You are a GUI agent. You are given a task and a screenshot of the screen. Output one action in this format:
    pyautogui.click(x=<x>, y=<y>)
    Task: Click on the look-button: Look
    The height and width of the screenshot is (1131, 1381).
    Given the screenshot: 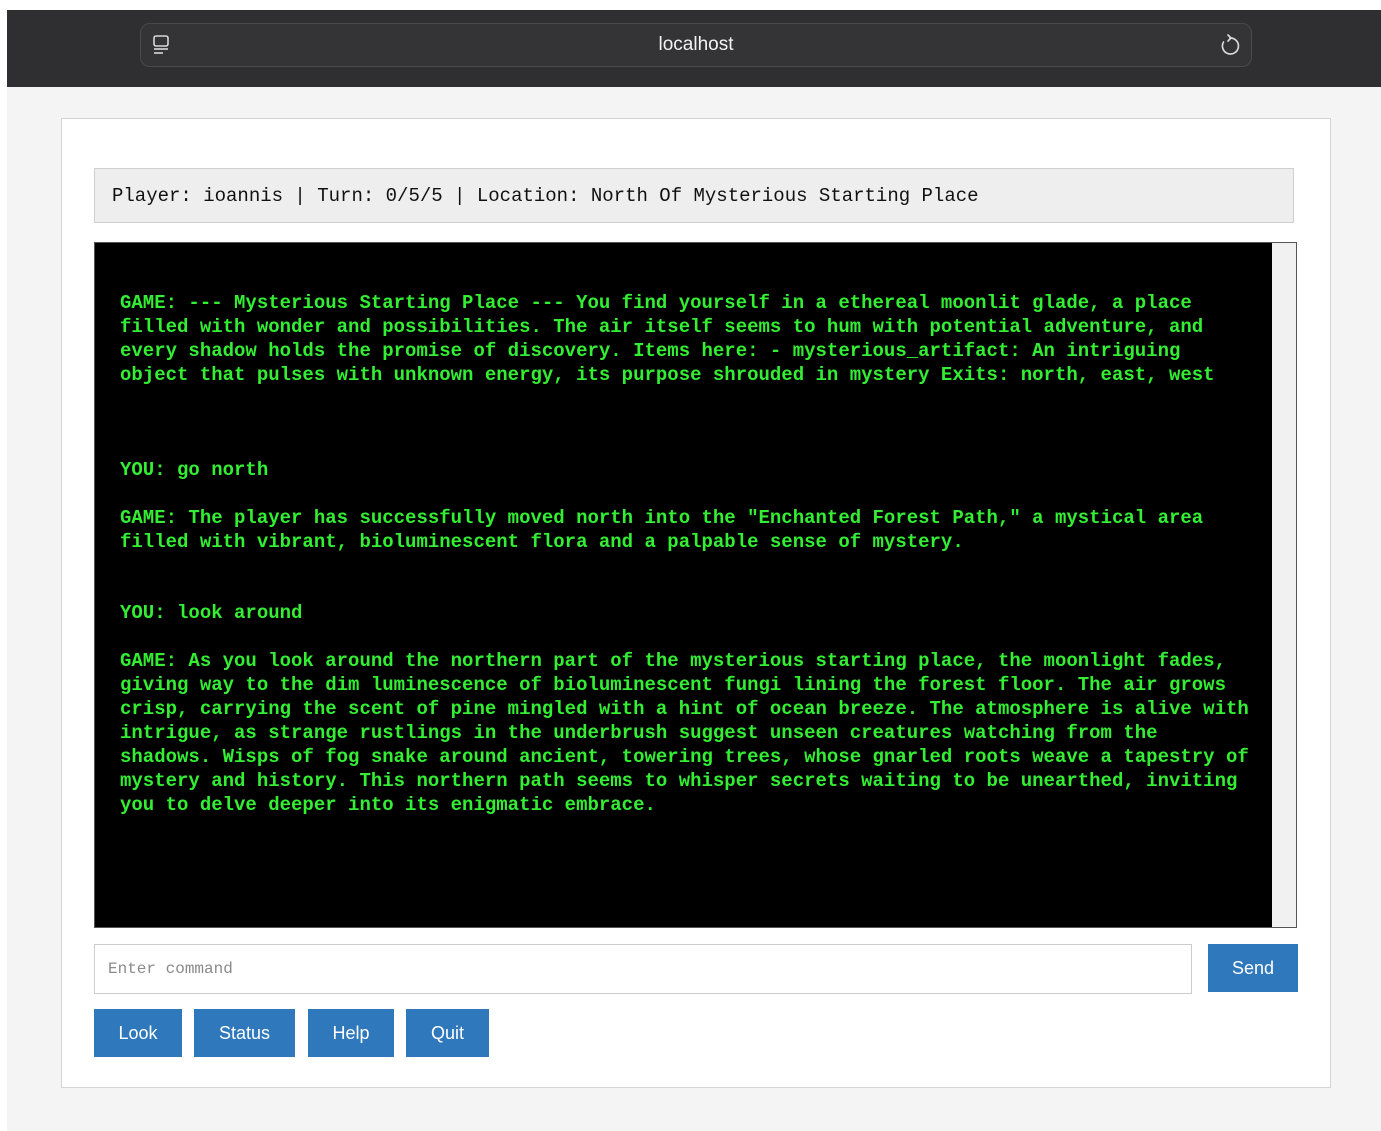 What is the action you would take?
    pyautogui.click(x=138, y=1033)
    